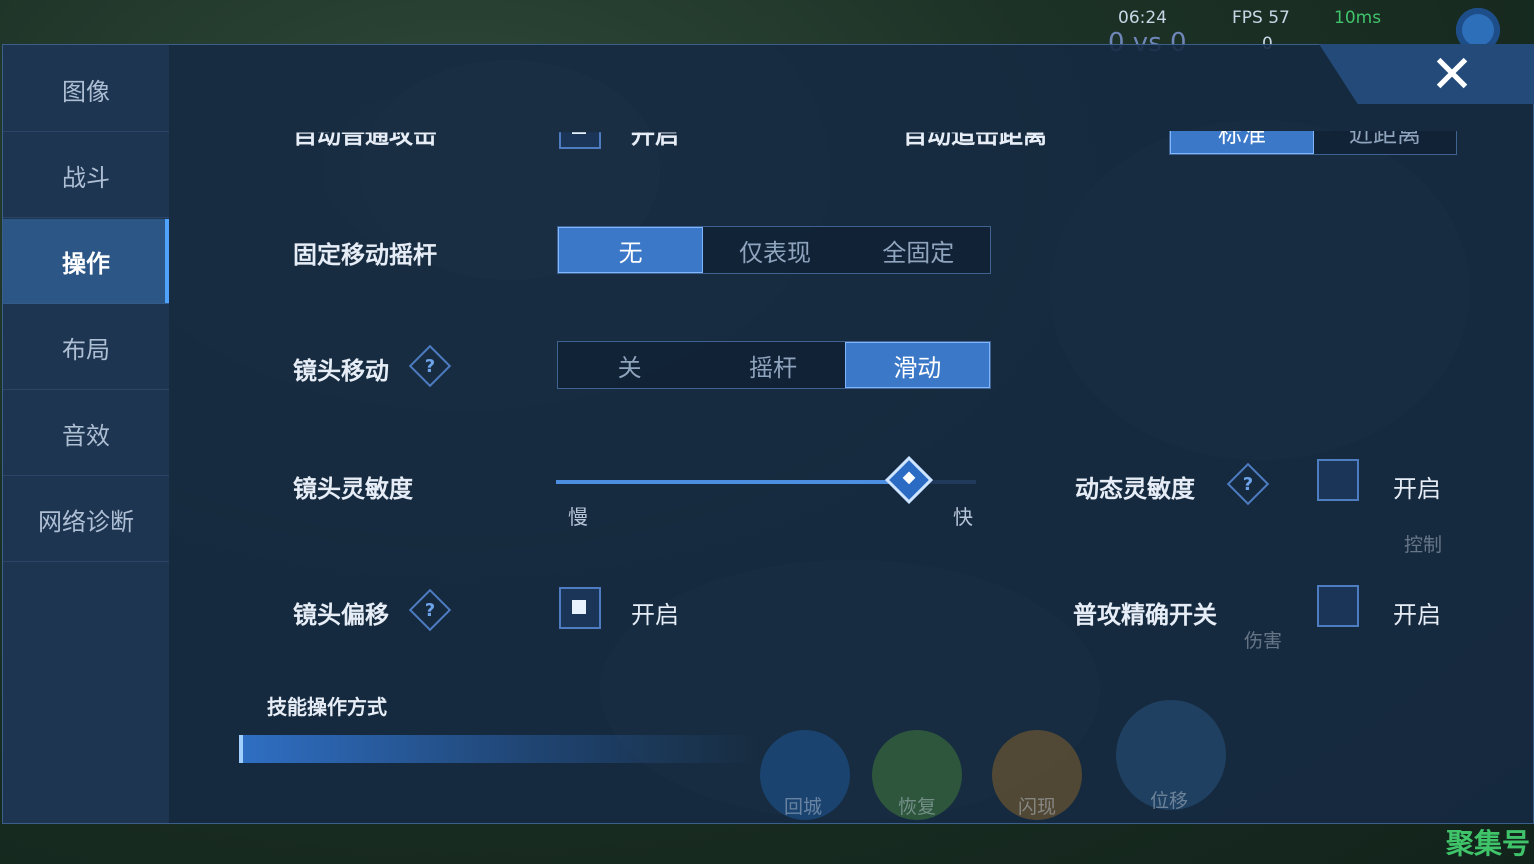  Describe the element at coordinates (1423, 545) in the screenshot. I see `skill-label: 控制` at that location.